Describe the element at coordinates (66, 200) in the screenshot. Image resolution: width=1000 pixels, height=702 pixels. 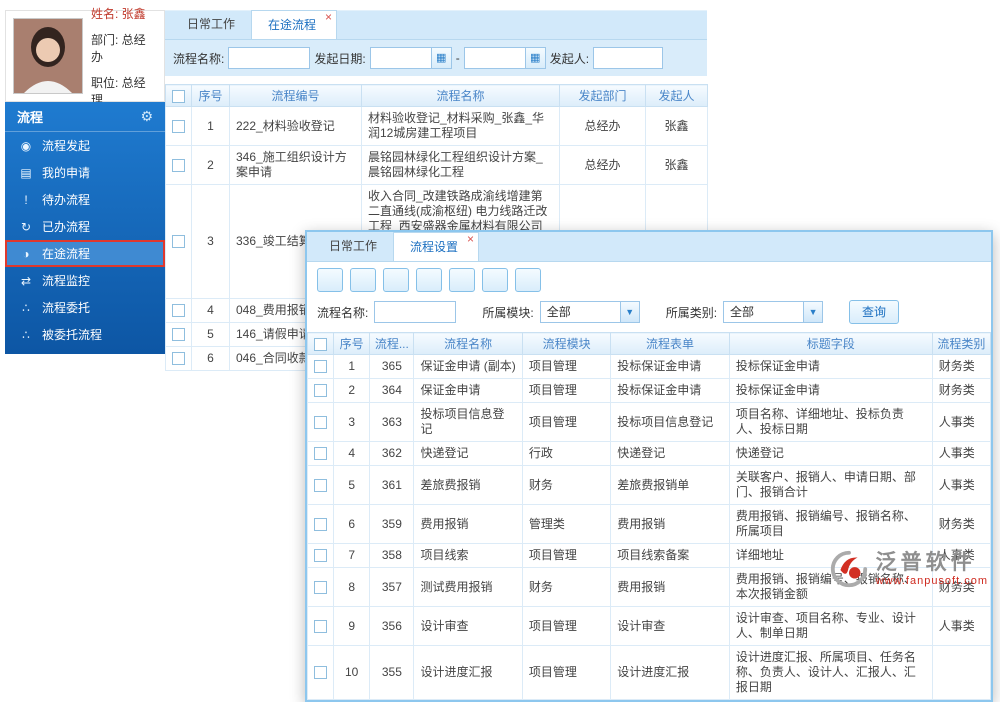
I see `sidebar-item-label: 待办流程` at that location.